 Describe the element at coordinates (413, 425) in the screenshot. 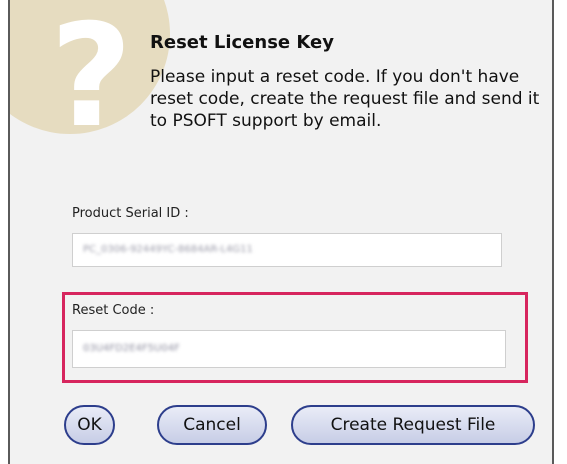

I see `create-request-file-button: Create Request File` at that location.